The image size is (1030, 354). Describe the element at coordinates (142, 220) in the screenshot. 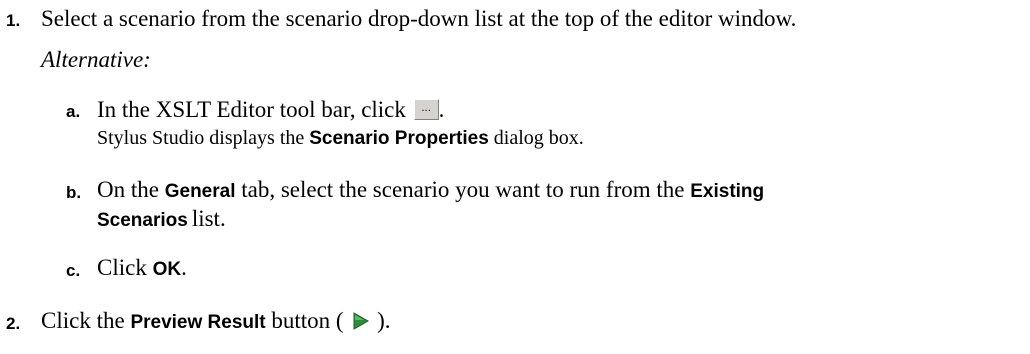

I see `scenarios-label: Scenarios` at that location.